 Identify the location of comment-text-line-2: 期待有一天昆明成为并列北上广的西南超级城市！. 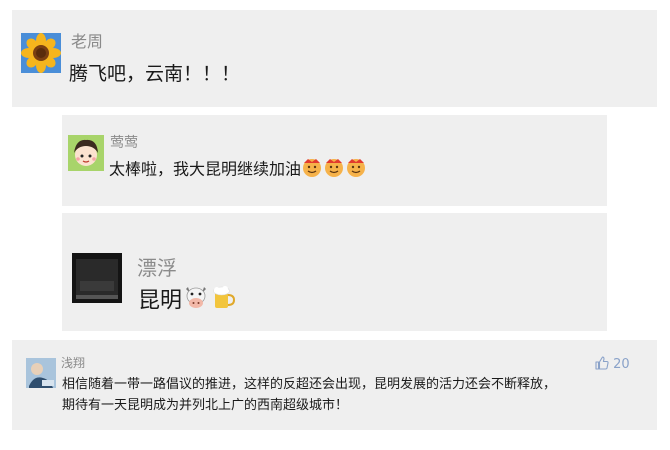
(205, 405).